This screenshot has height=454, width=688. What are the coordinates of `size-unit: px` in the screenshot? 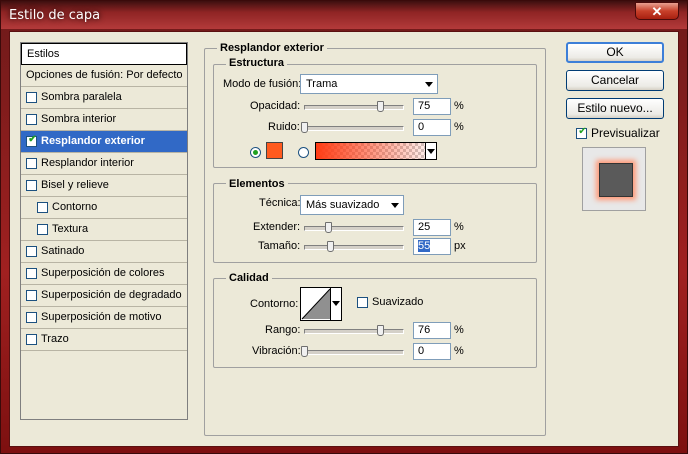 It's located at (460, 246).